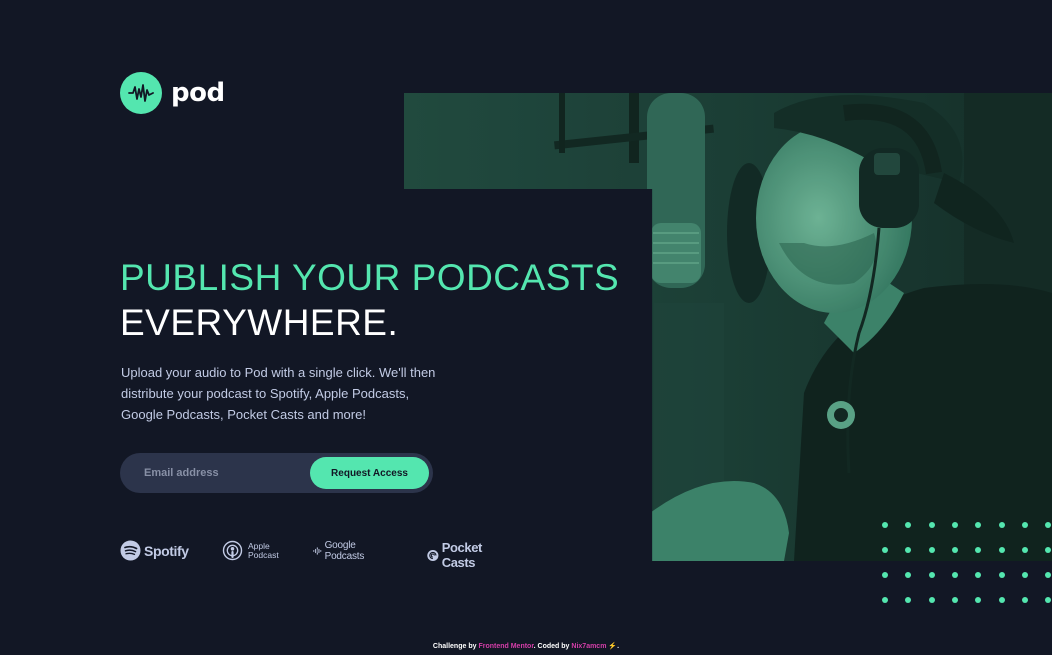  I want to click on platform-google-podcasts: Google Podcasts, so click(341, 551).